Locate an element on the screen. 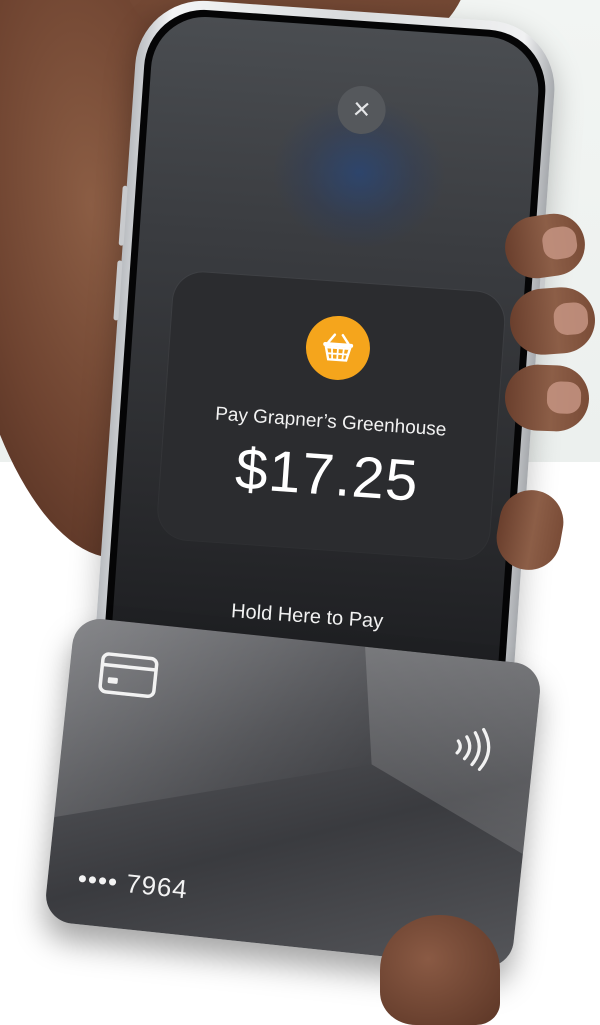 This screenshot has width=600, height=1025. basket-icon is located at coordinates (338, 347).